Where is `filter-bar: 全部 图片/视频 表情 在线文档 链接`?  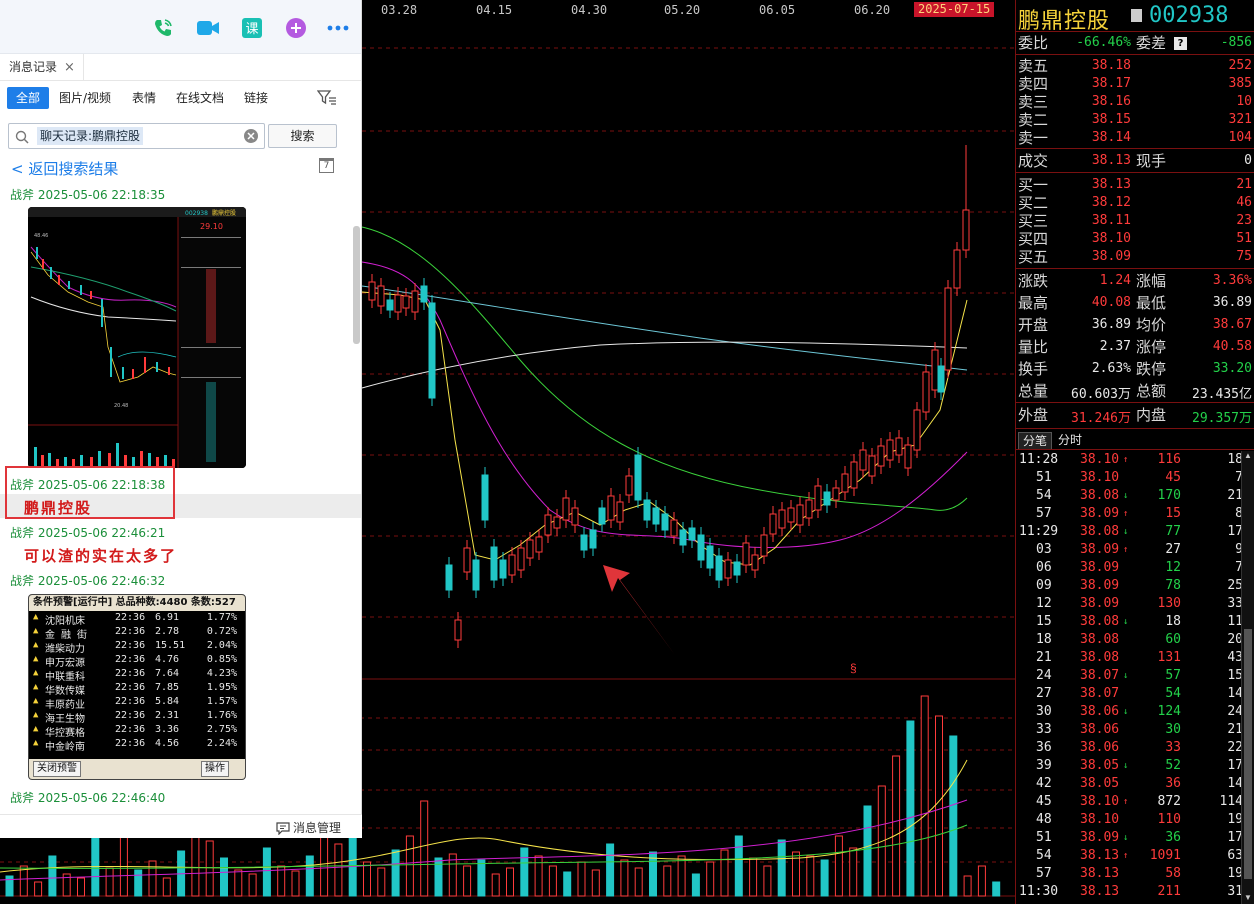
filter-bar: 全部 图片/视频 表情 在线文档 链接 is located at coordinates (180, 97).